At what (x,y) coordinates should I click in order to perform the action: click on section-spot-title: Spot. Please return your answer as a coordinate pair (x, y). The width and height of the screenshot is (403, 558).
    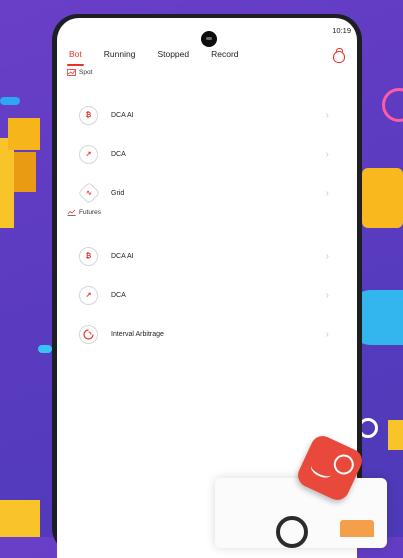
    Looking at the image, I should click on (86, 72).